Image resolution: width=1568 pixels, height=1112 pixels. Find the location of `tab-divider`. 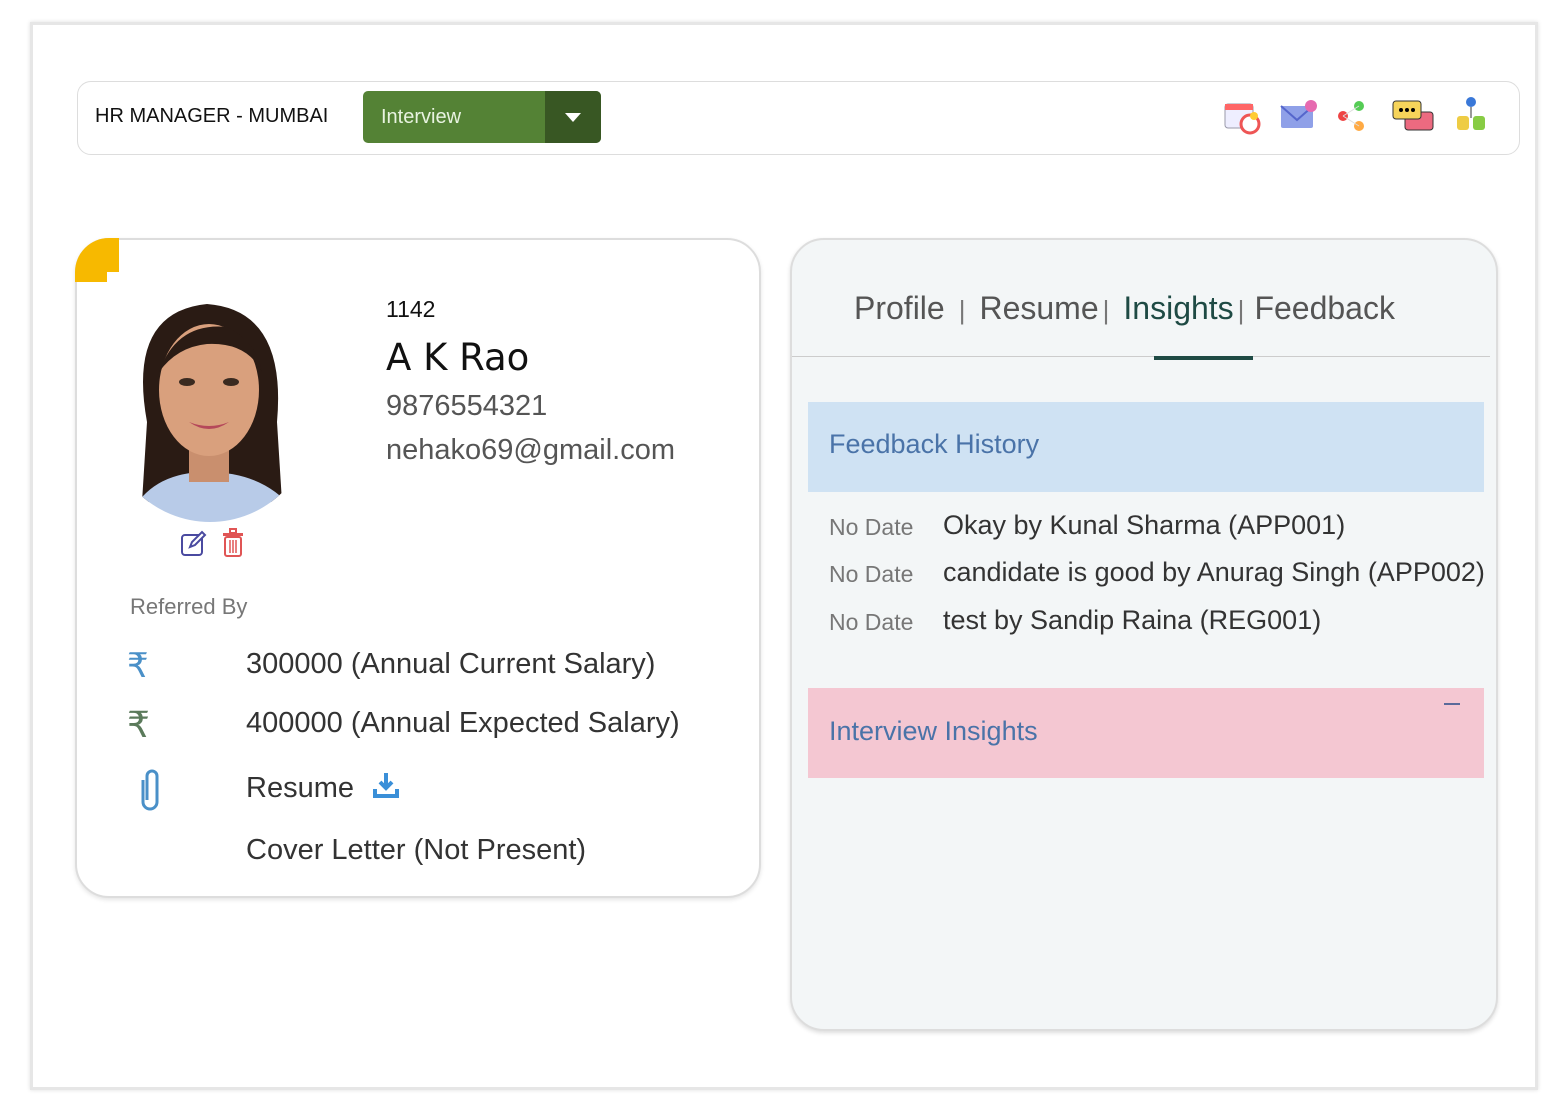

tab-divider is located at coordinates (1141, 356).